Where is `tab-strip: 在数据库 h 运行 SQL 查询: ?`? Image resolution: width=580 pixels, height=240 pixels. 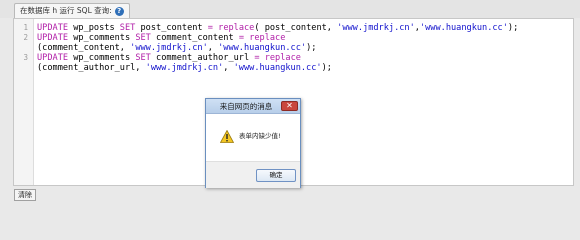
tab-strip: 在数据库 h 运行 SQL 查询: ? is located at coordinates (290, 9).